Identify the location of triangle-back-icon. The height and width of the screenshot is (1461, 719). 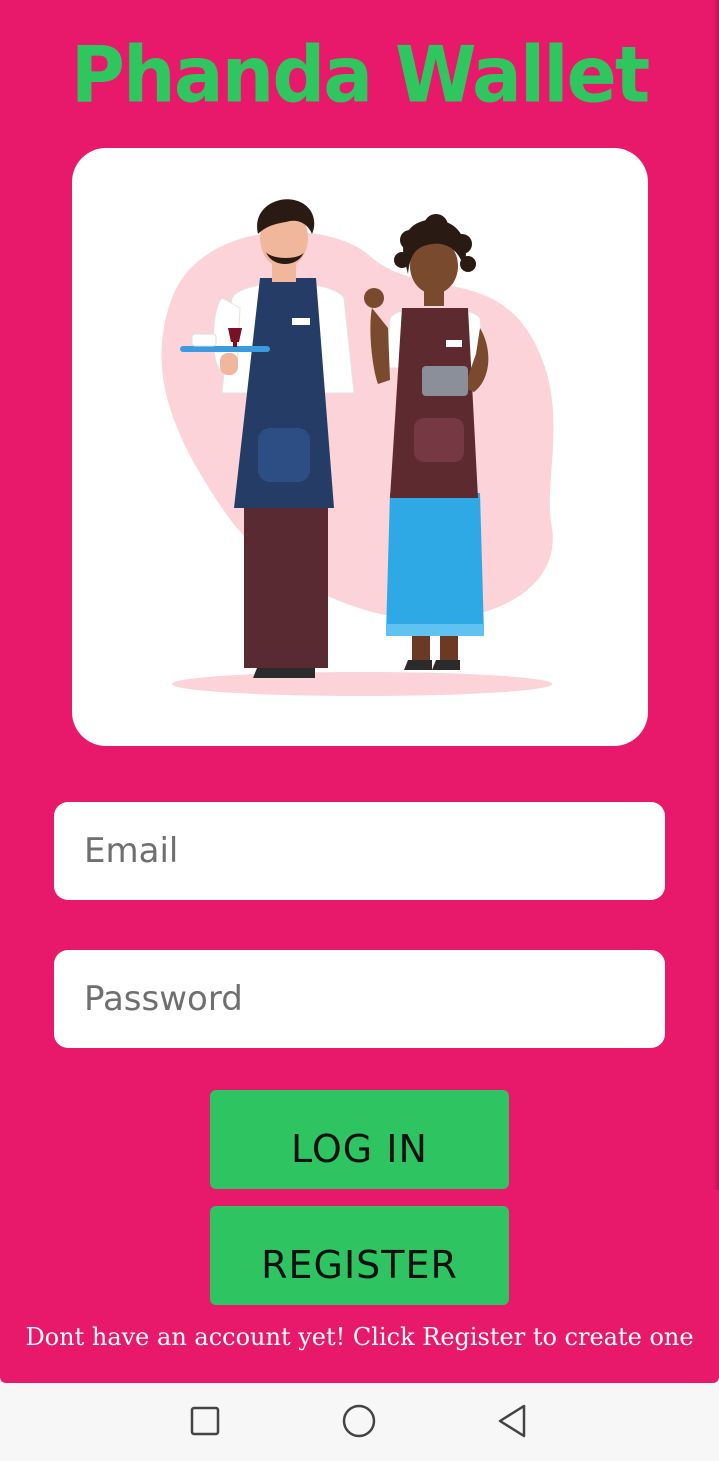
(512, 1421).